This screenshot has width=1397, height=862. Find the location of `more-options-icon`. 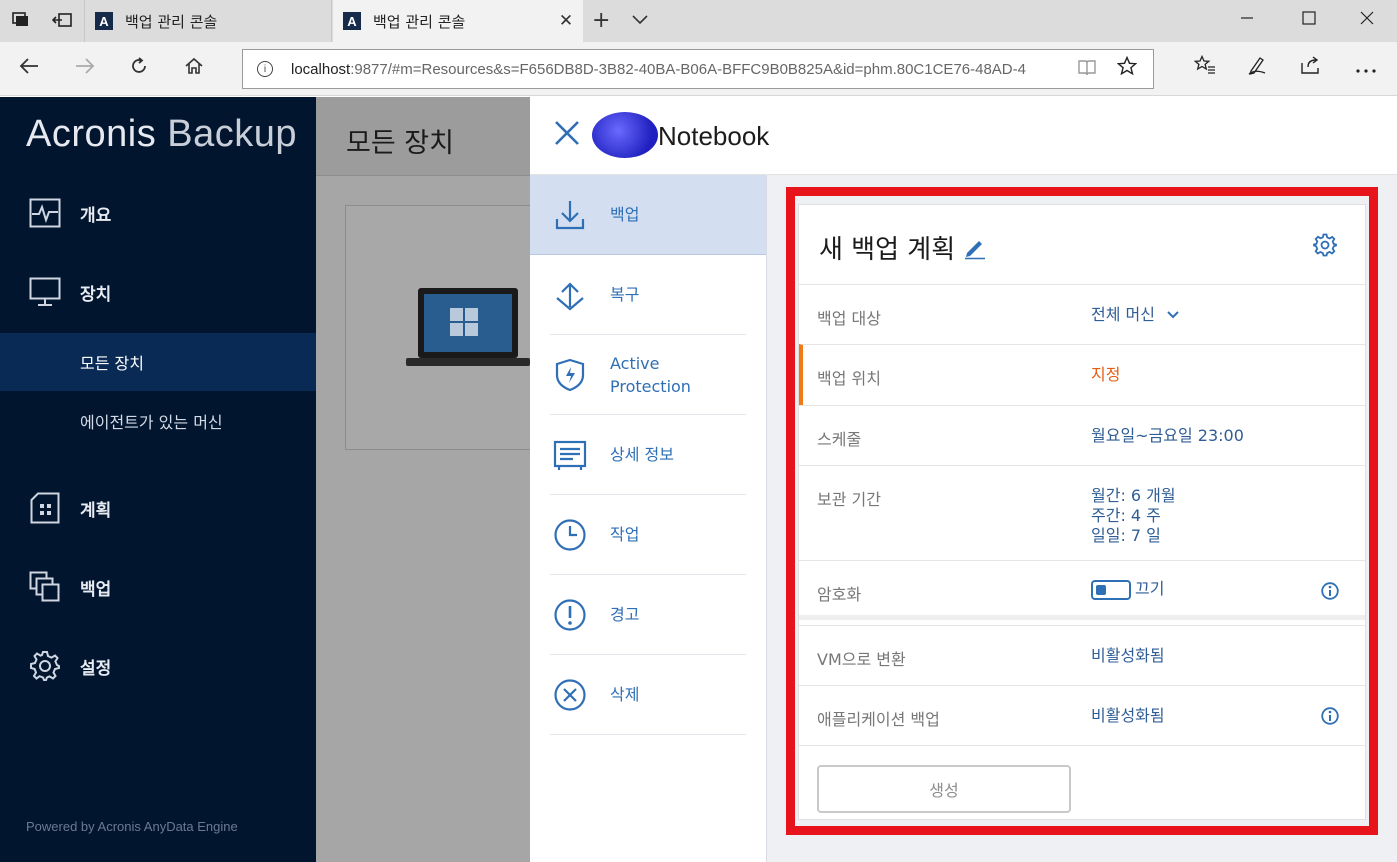

more-options-icon is located at coordinates (1366, 67).